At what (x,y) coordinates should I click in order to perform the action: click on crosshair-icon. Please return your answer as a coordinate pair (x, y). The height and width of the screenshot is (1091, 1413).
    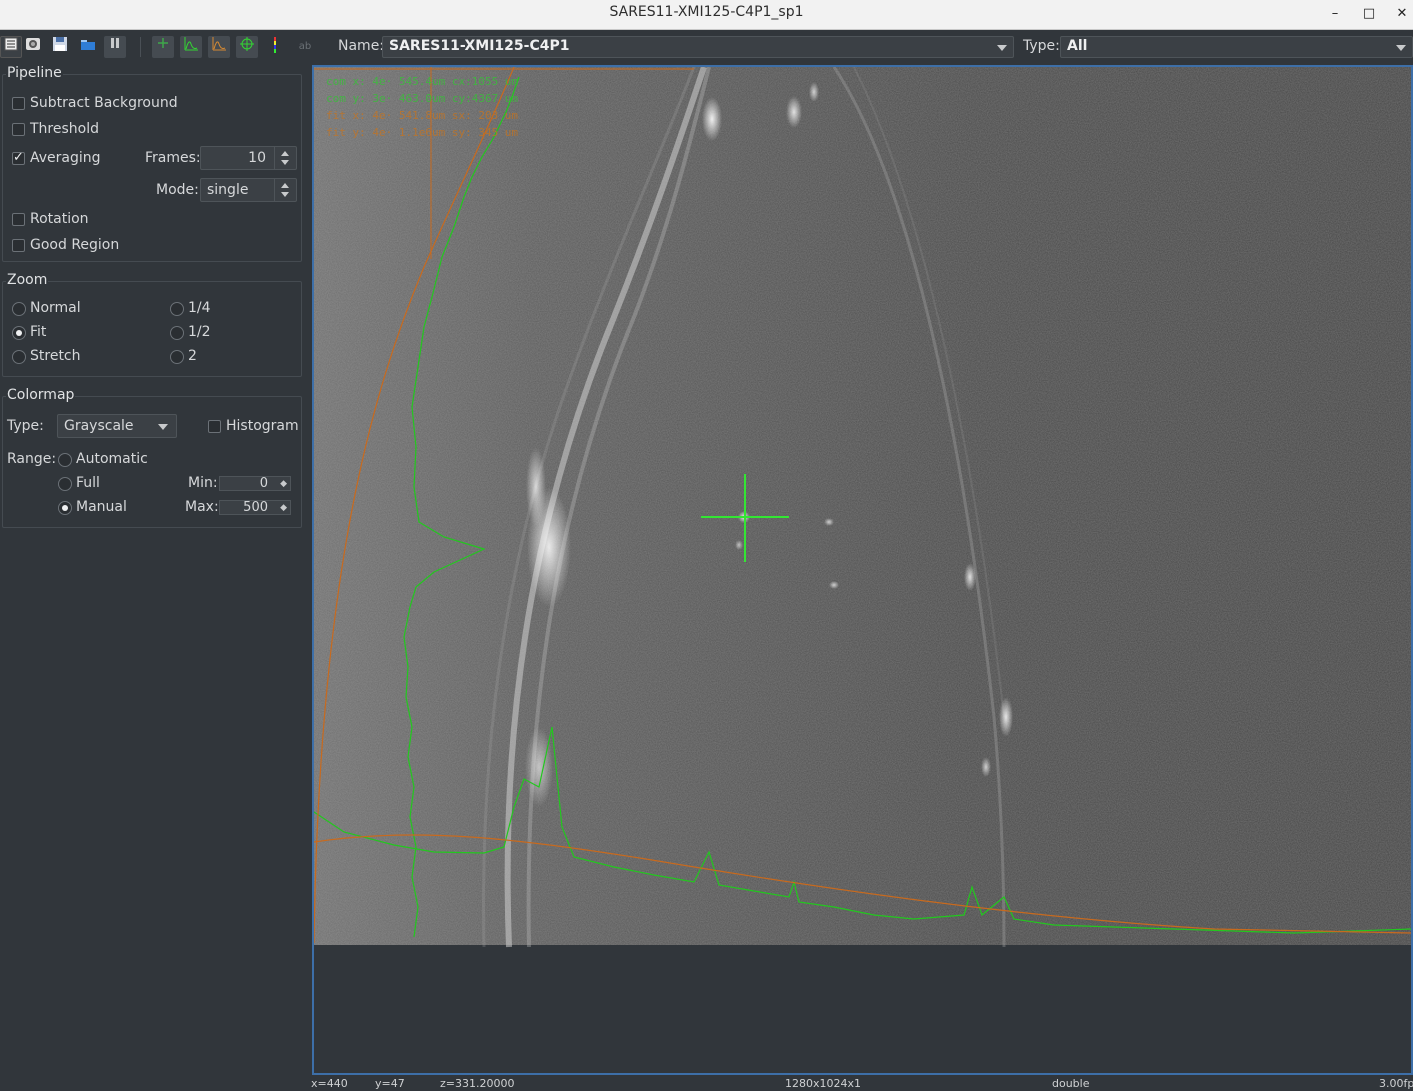
    Looking at the image, I should click on (247, 47).